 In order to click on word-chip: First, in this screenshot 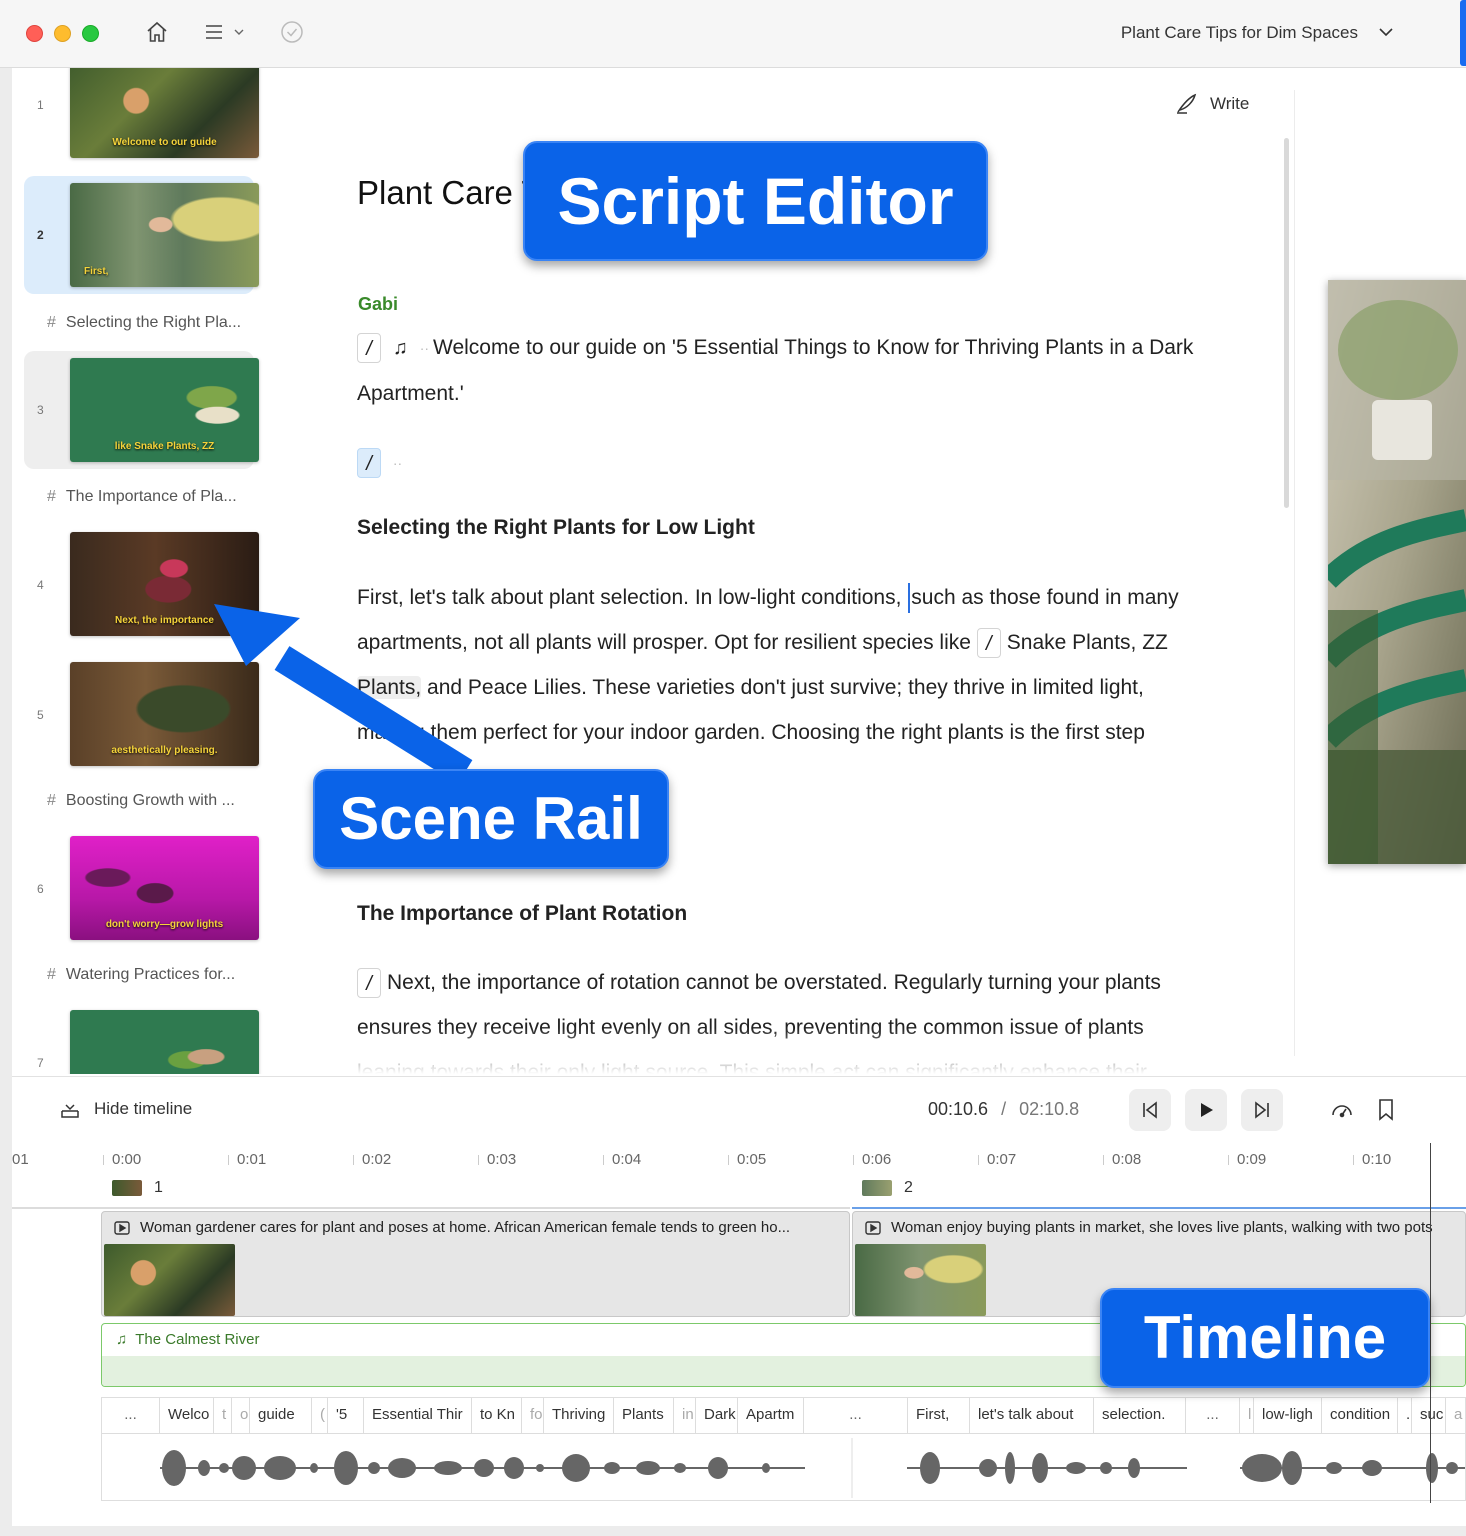, I will do `click(939, 1416)`.